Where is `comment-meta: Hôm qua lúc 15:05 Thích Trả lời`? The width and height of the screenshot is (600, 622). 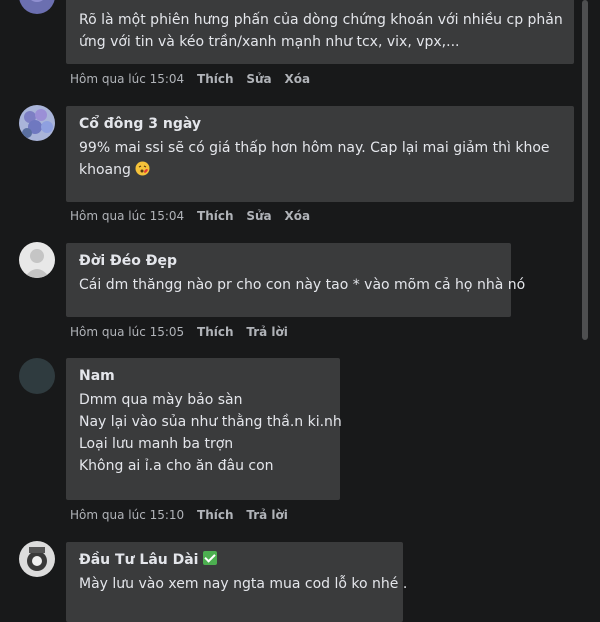 comment-meta: Hôm qua lúc 15:05 Thích Trả lời is located at coordinates (183, 332).